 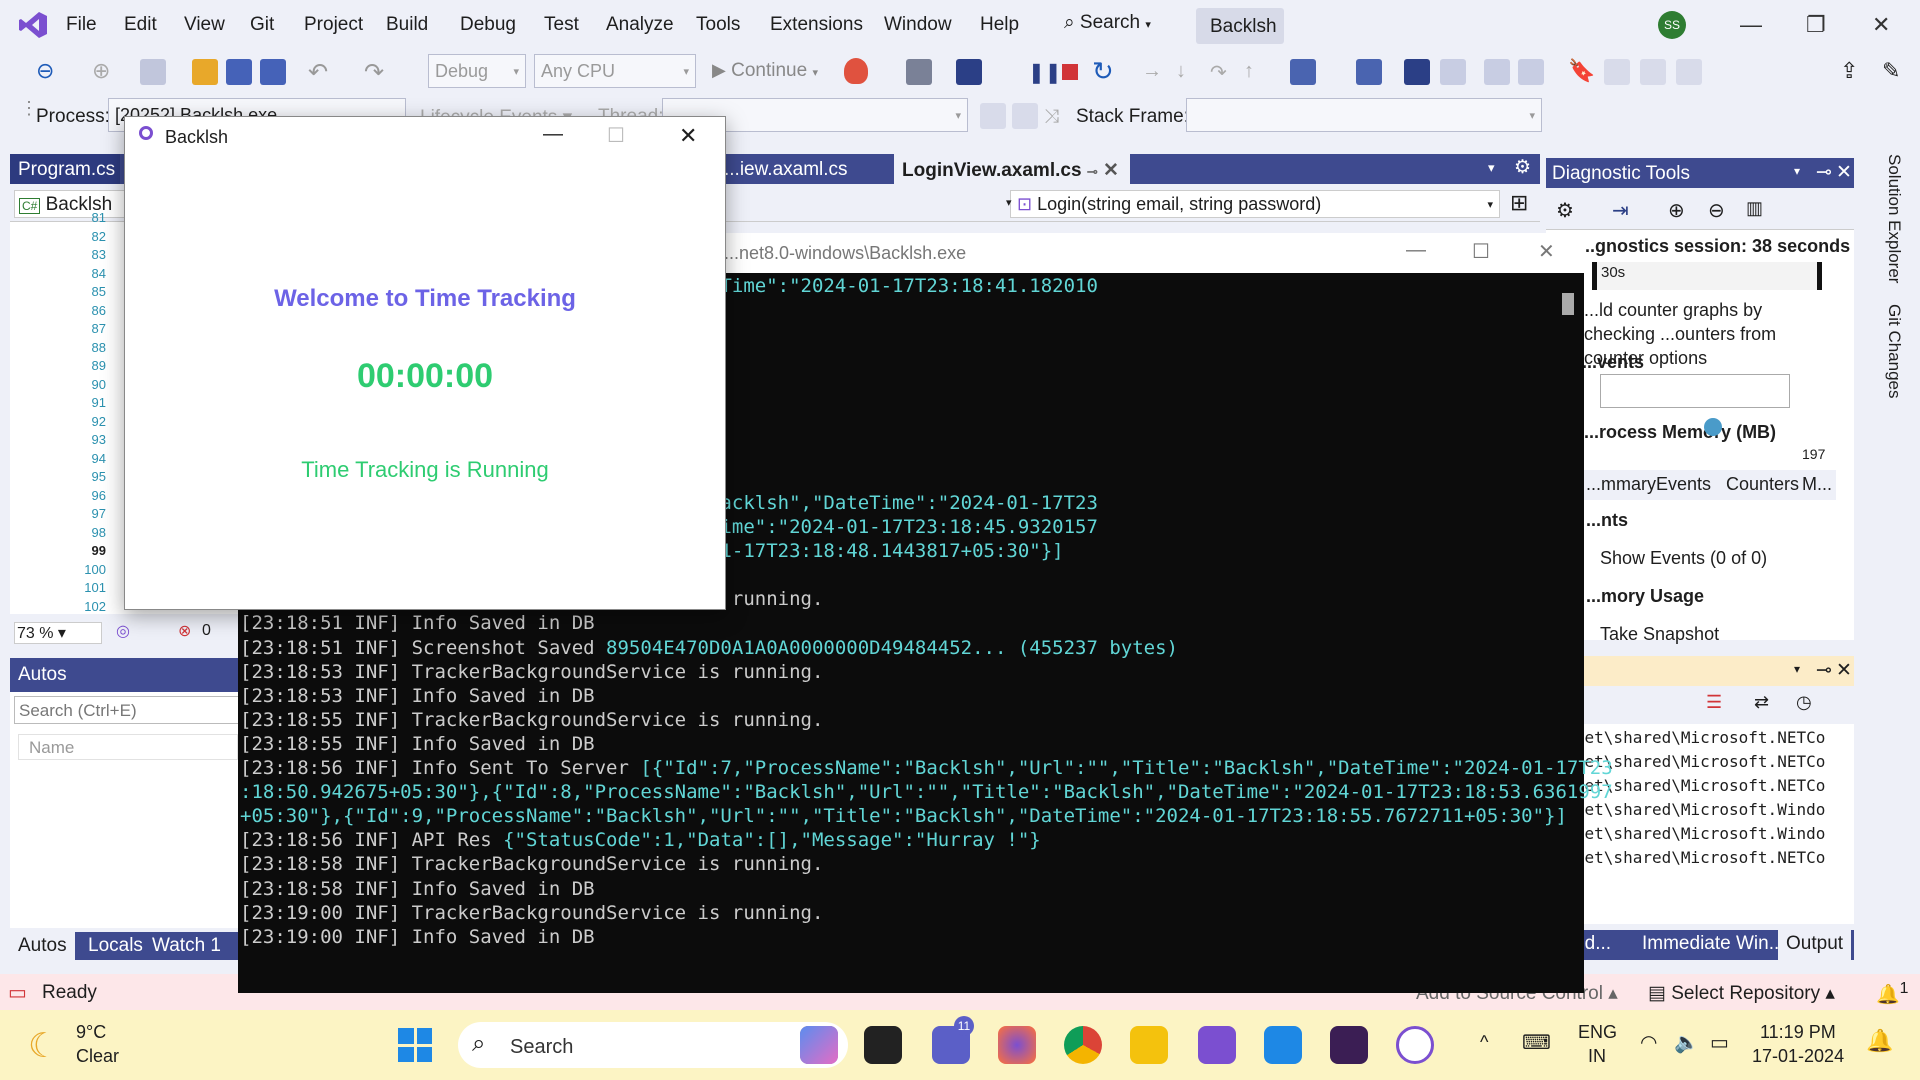 I want to click on search-button: ⌕ Search ▾, so click(x=1107, y=23).